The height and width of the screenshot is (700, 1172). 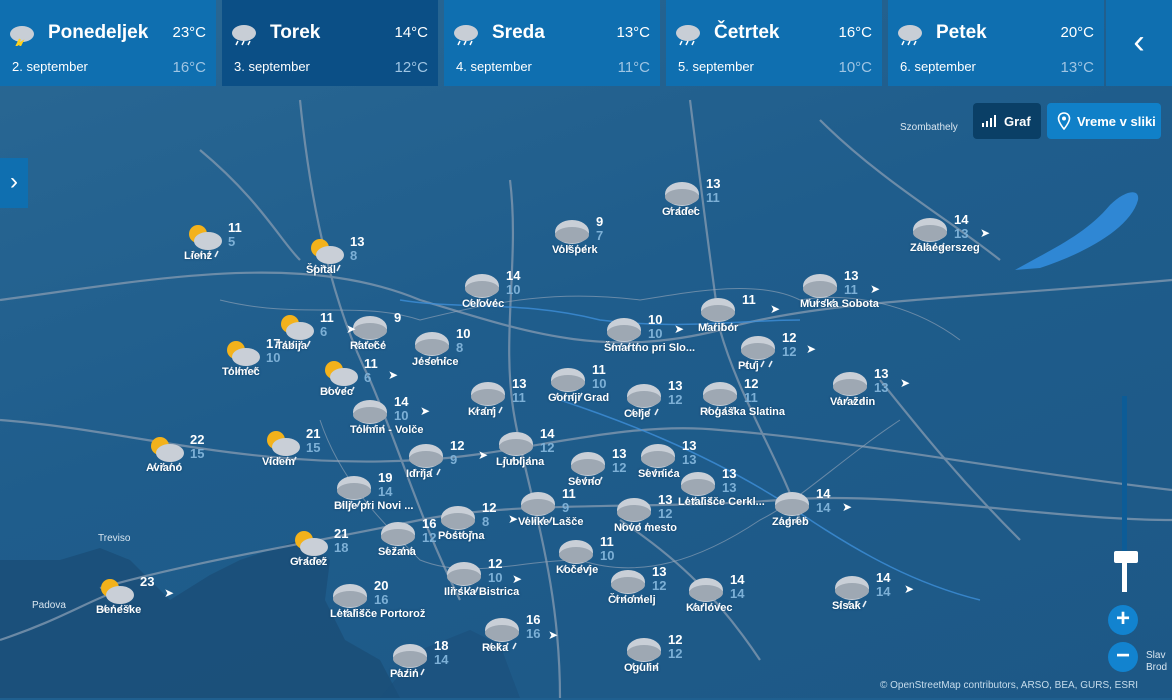 What do you see at coordinates (381, 585) in the screenshot?
I see `station-max-temp: 20` at bounding box center [381, 585].